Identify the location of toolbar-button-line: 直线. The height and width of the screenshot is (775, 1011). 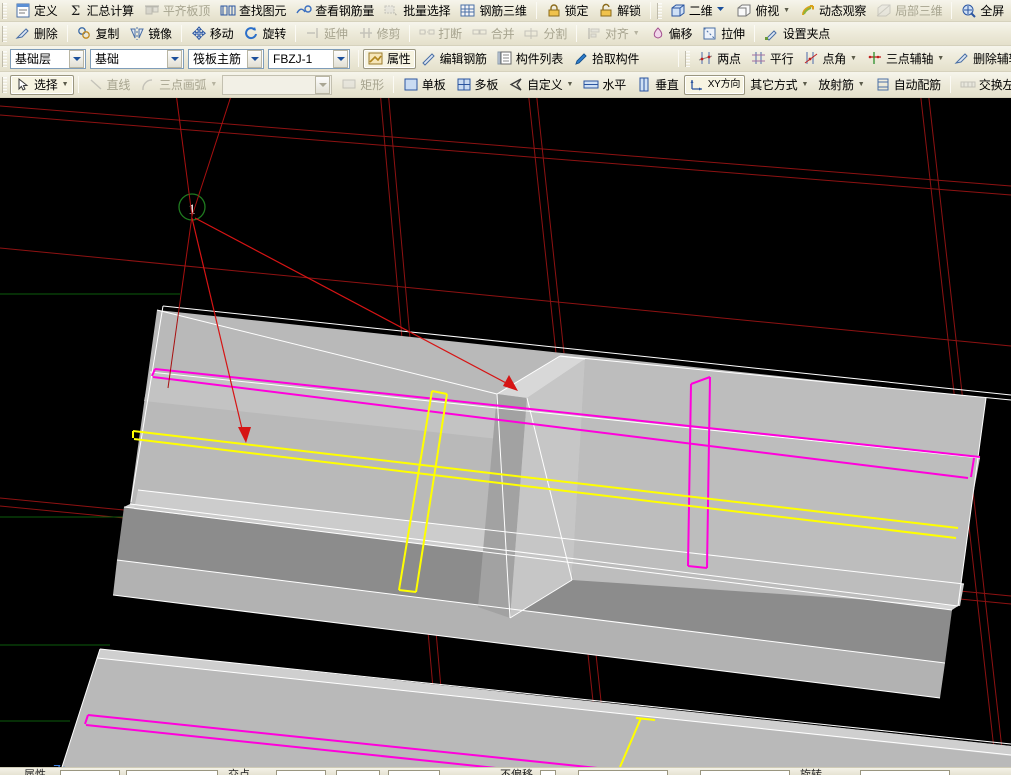
(109, 85).